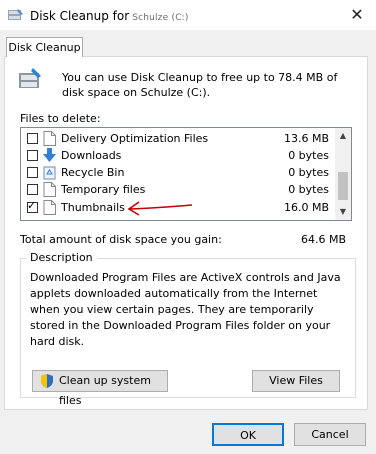 The image size is (376, 454). Describe the element at coordinates (32, 138) in the screenshot. I see `checkbox-delivery-optimization` at that location.